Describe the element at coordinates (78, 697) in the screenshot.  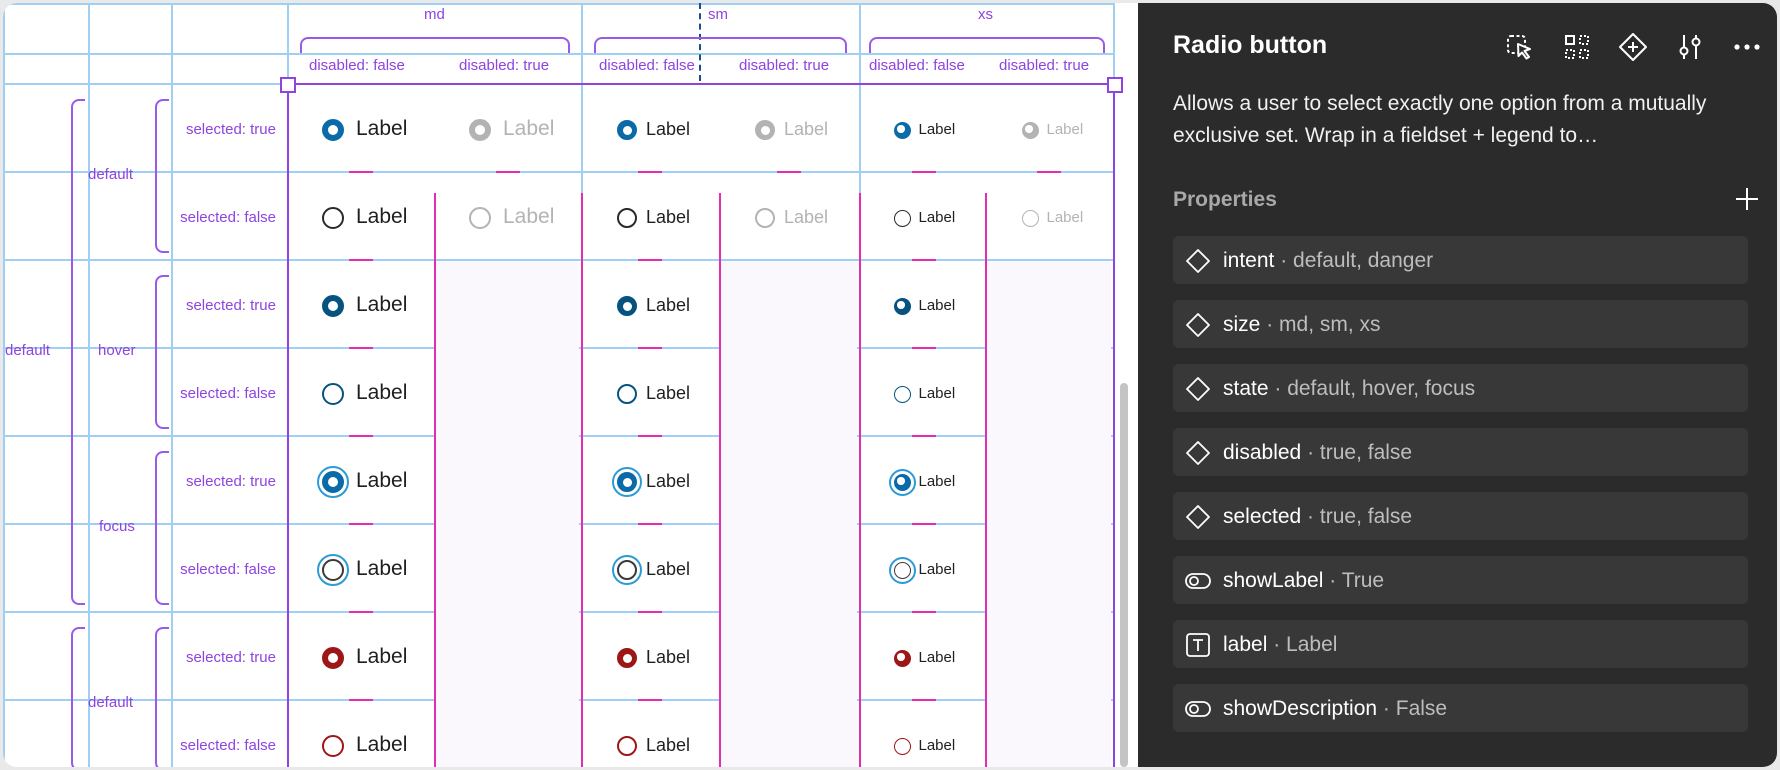
I see `state-group-brace` at that location.